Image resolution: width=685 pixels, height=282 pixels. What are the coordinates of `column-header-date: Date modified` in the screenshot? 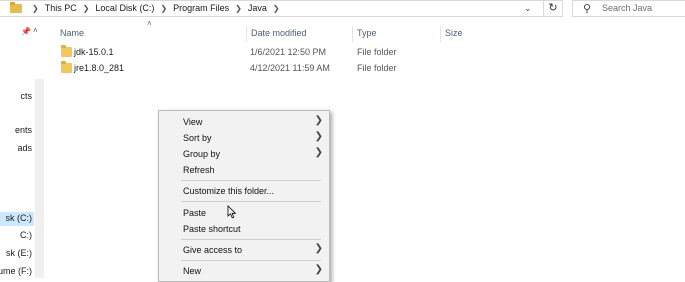 It's located at (297, 34).